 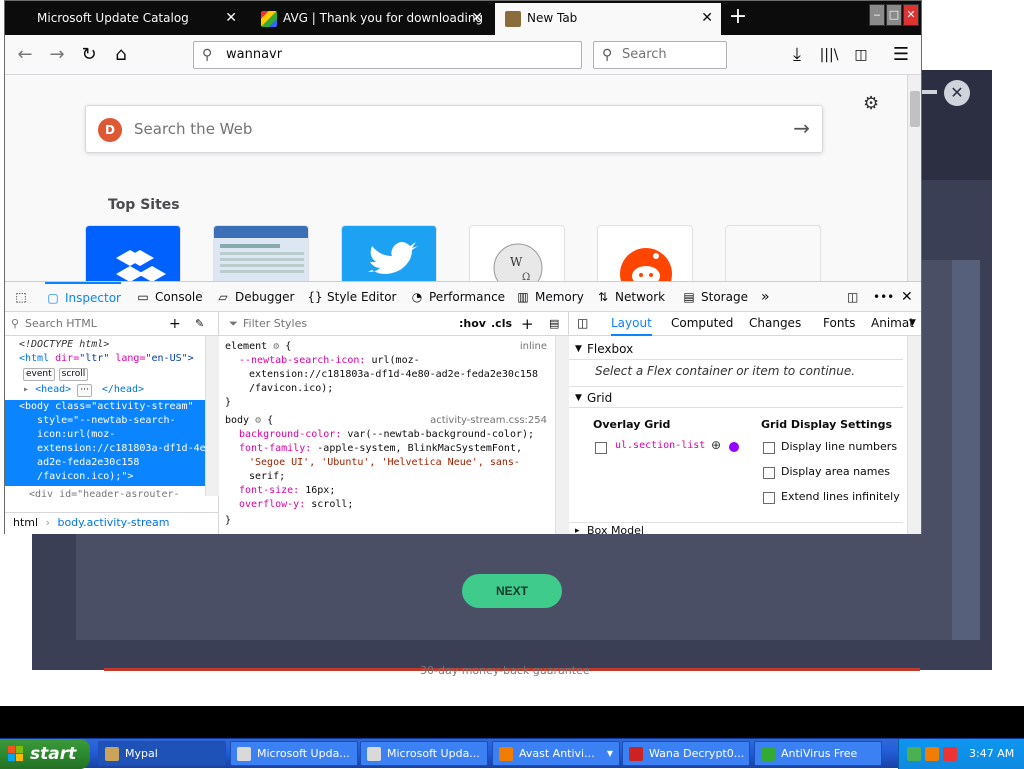 I want to click on top-site-microsoft-catalog, so click(x=261, y=253).